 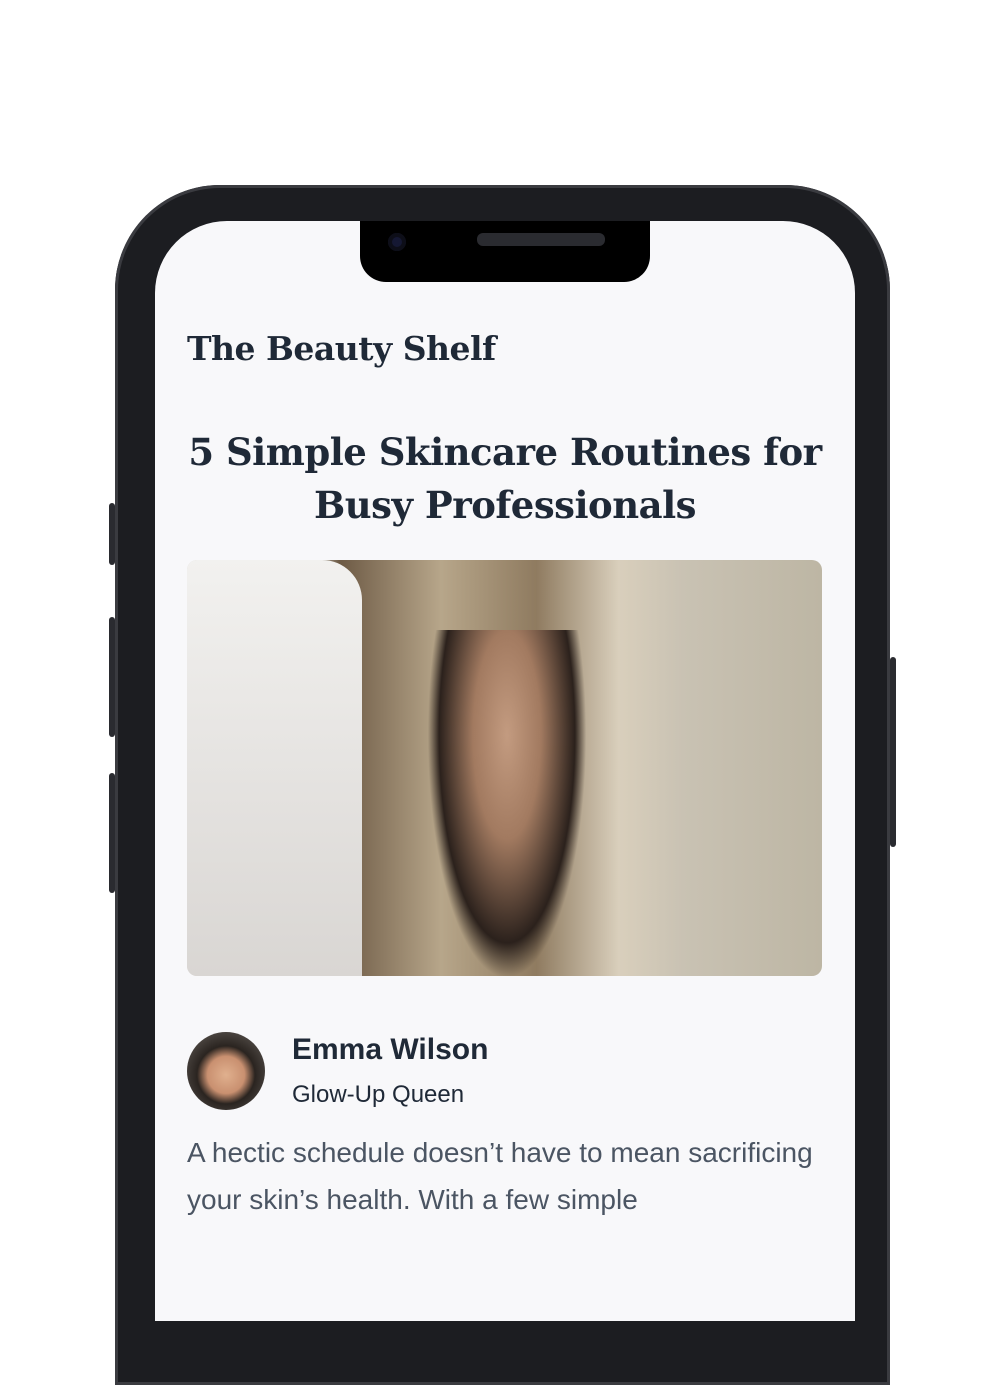 What do you see at coordinates (112, 677) in the screenshot?
I see `volume-up-button` at bounding box center [112, 677].